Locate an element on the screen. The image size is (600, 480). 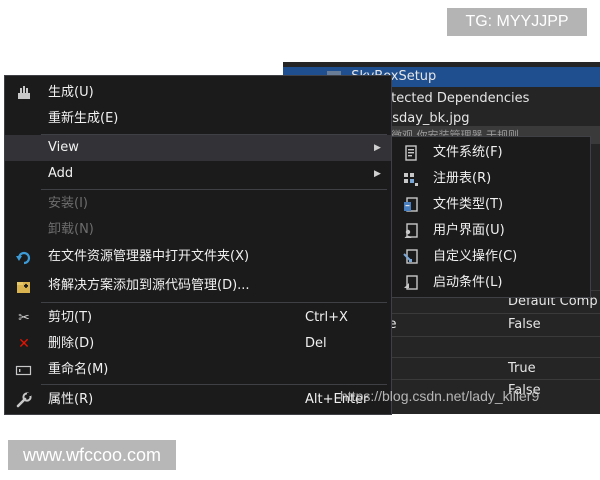
cut-icon: ✂ is located at coordinates (24, 318).